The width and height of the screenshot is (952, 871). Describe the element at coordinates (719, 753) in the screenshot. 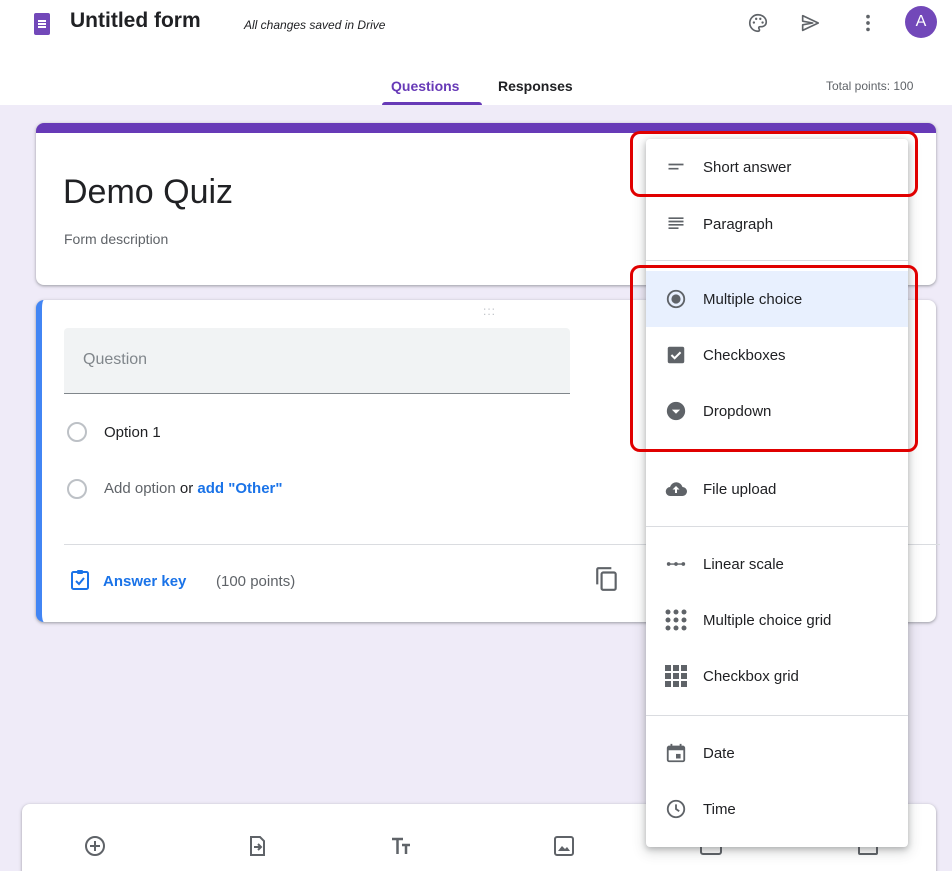

I see `menu-item-label: Date` at that location.